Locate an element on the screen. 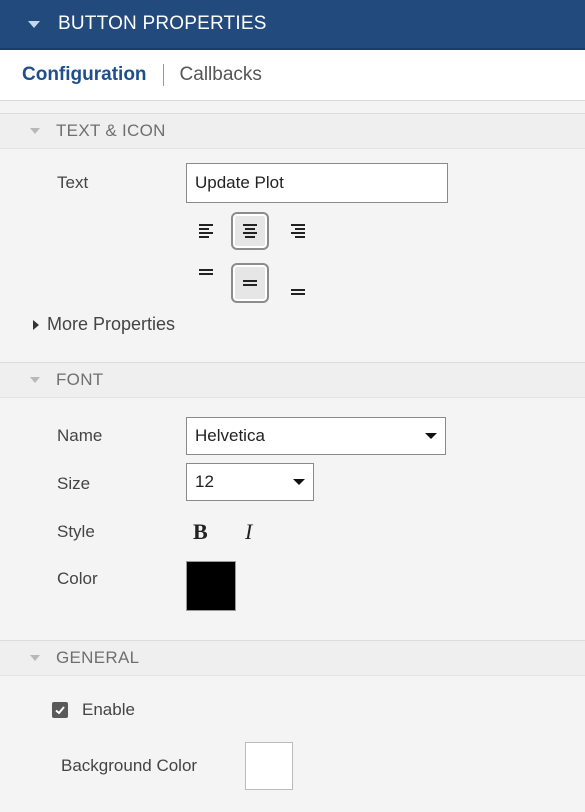 This screenshot has width=585, height=812. section-header-text-icon: TEXT & ICON is located at coordinates (292, 131).